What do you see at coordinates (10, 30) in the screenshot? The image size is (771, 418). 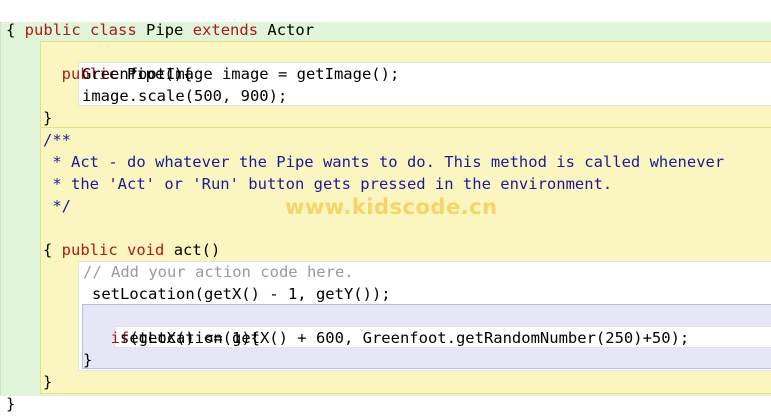 I see `code-line-class-open: {` at bounding box center [10, 30].